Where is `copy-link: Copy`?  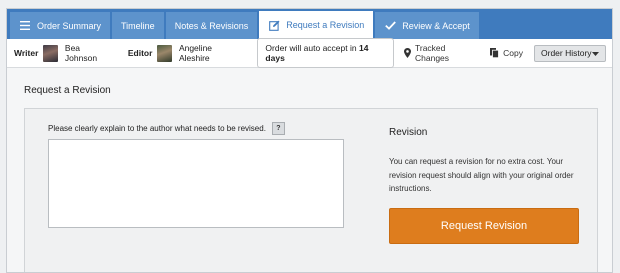 copy-link: Copy is located at coordinates (506, 53).